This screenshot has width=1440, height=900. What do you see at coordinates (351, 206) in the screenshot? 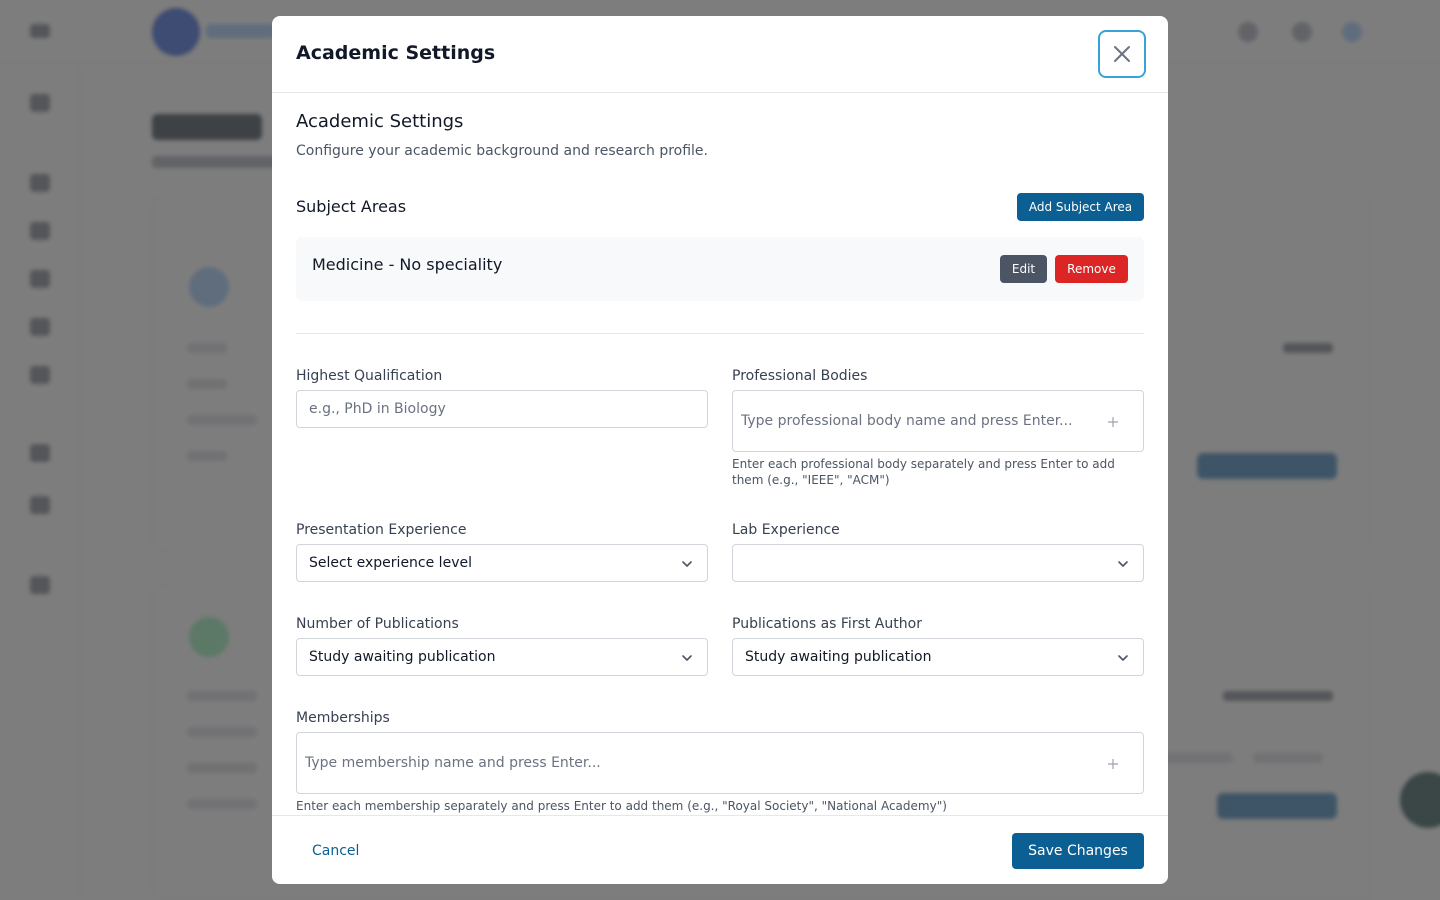
I see `subject-areas-title: Subject Areas` at bounding box center [351, 206].